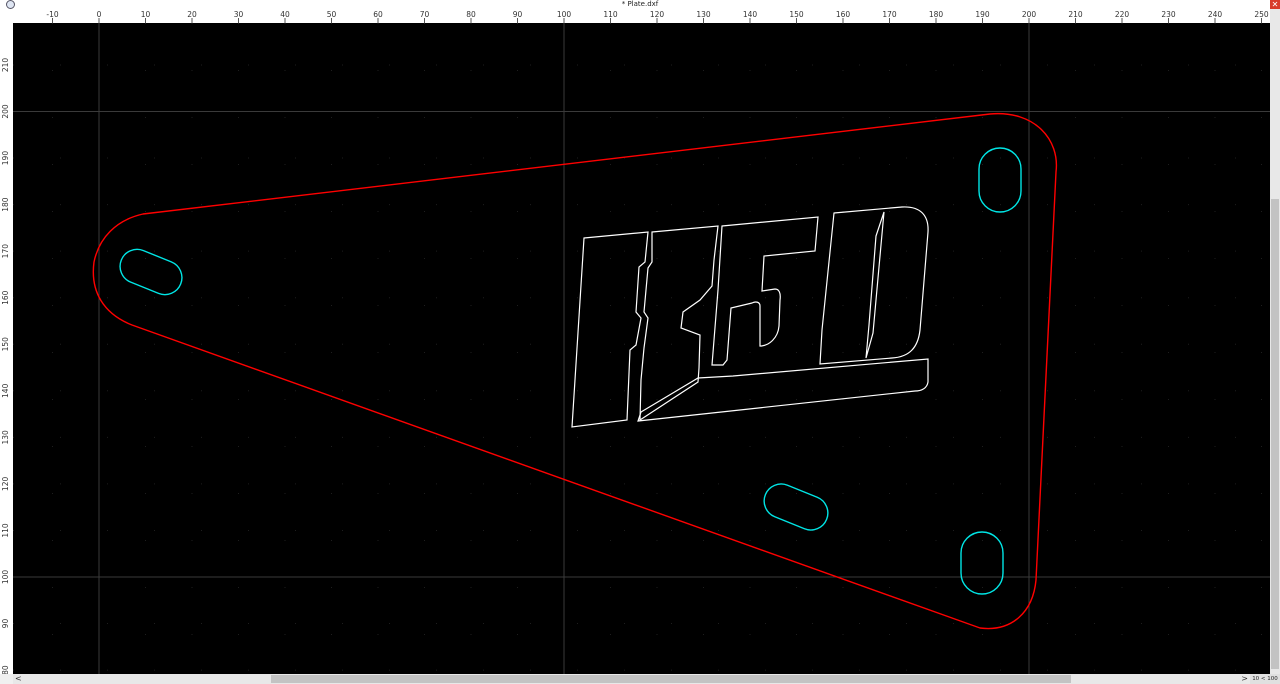 This screenshot has width=1280, height=684. I want to click on scroll-left-button: <, so click(18, 679).